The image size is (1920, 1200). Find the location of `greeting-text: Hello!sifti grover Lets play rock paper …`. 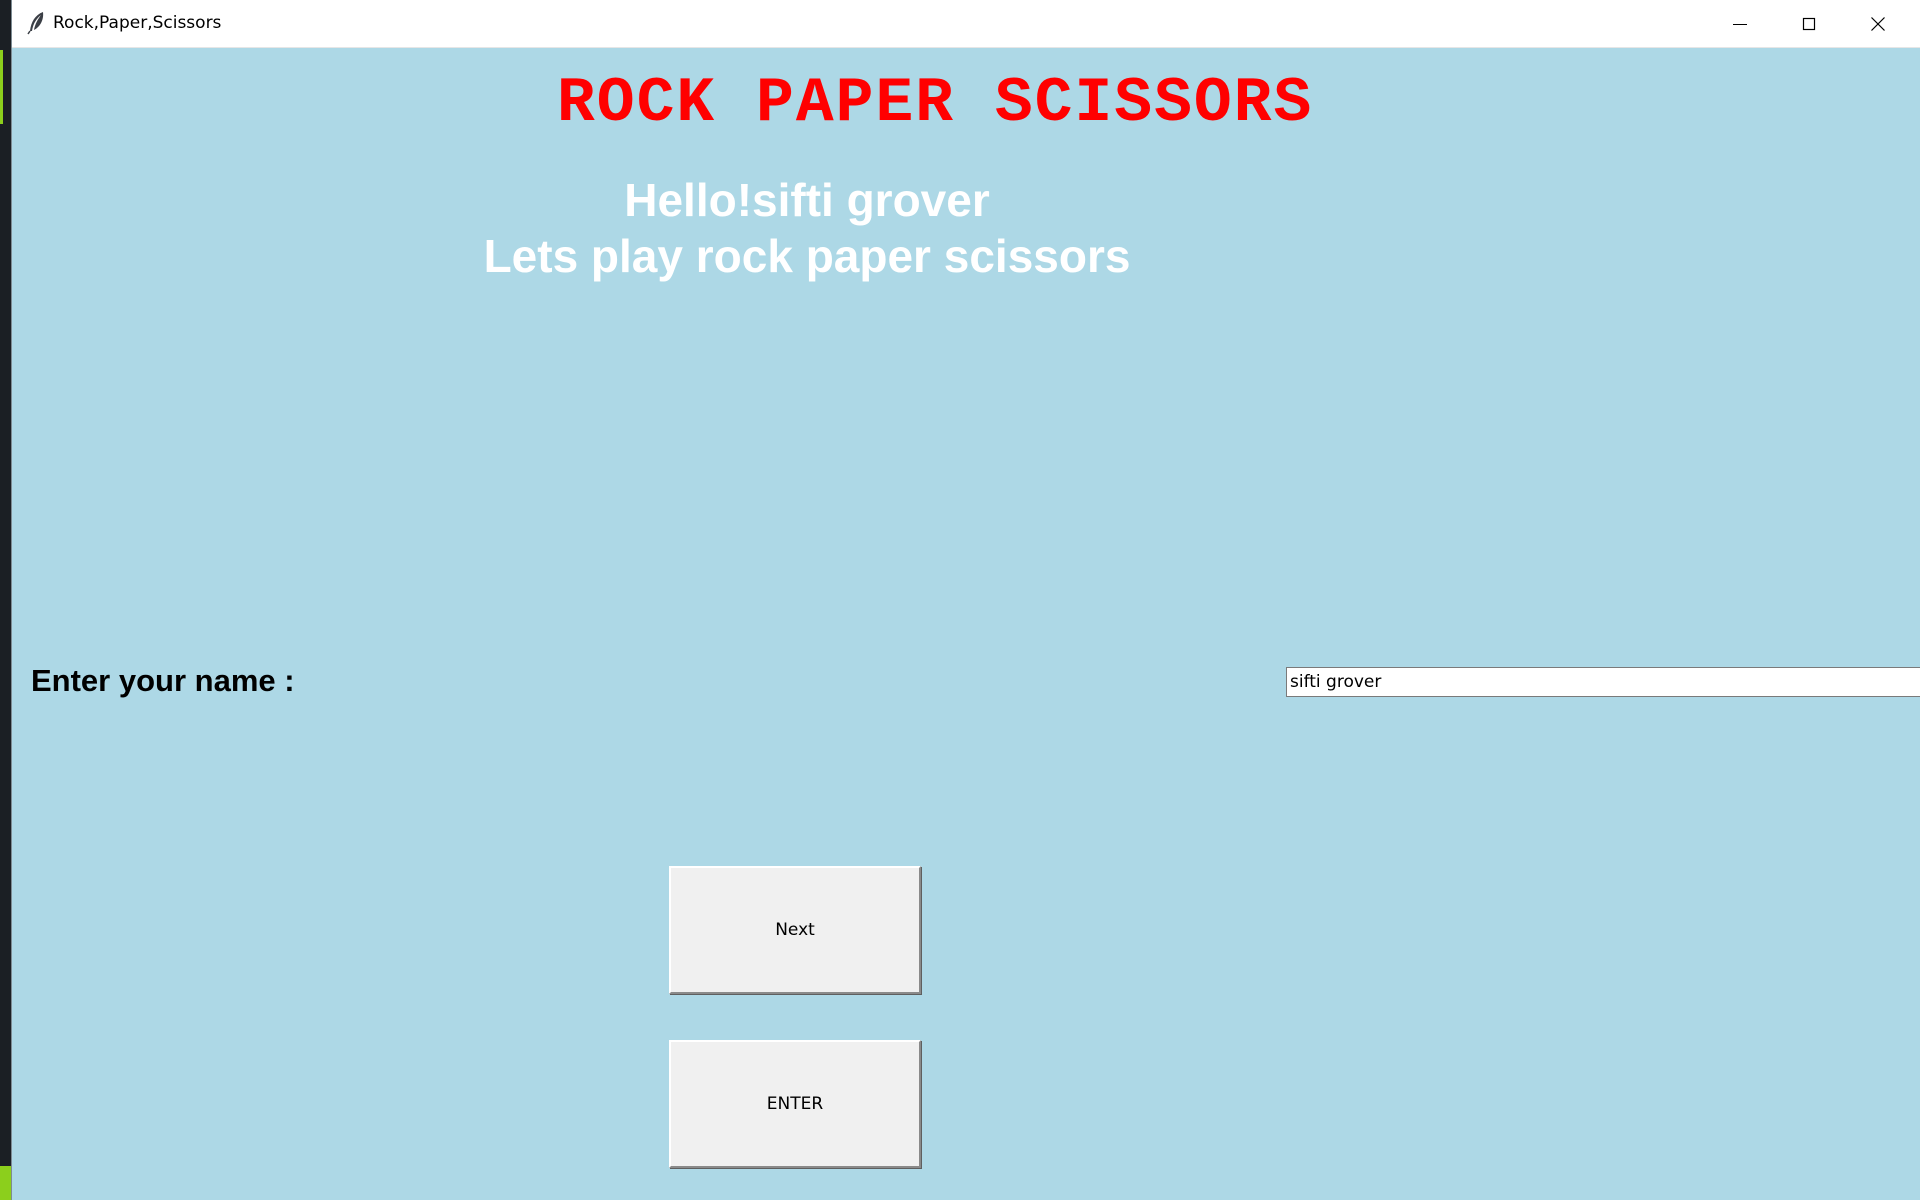

greeting-text: Hello!sifti grover Lets play rock paper … is located at coordinates (807, 228).